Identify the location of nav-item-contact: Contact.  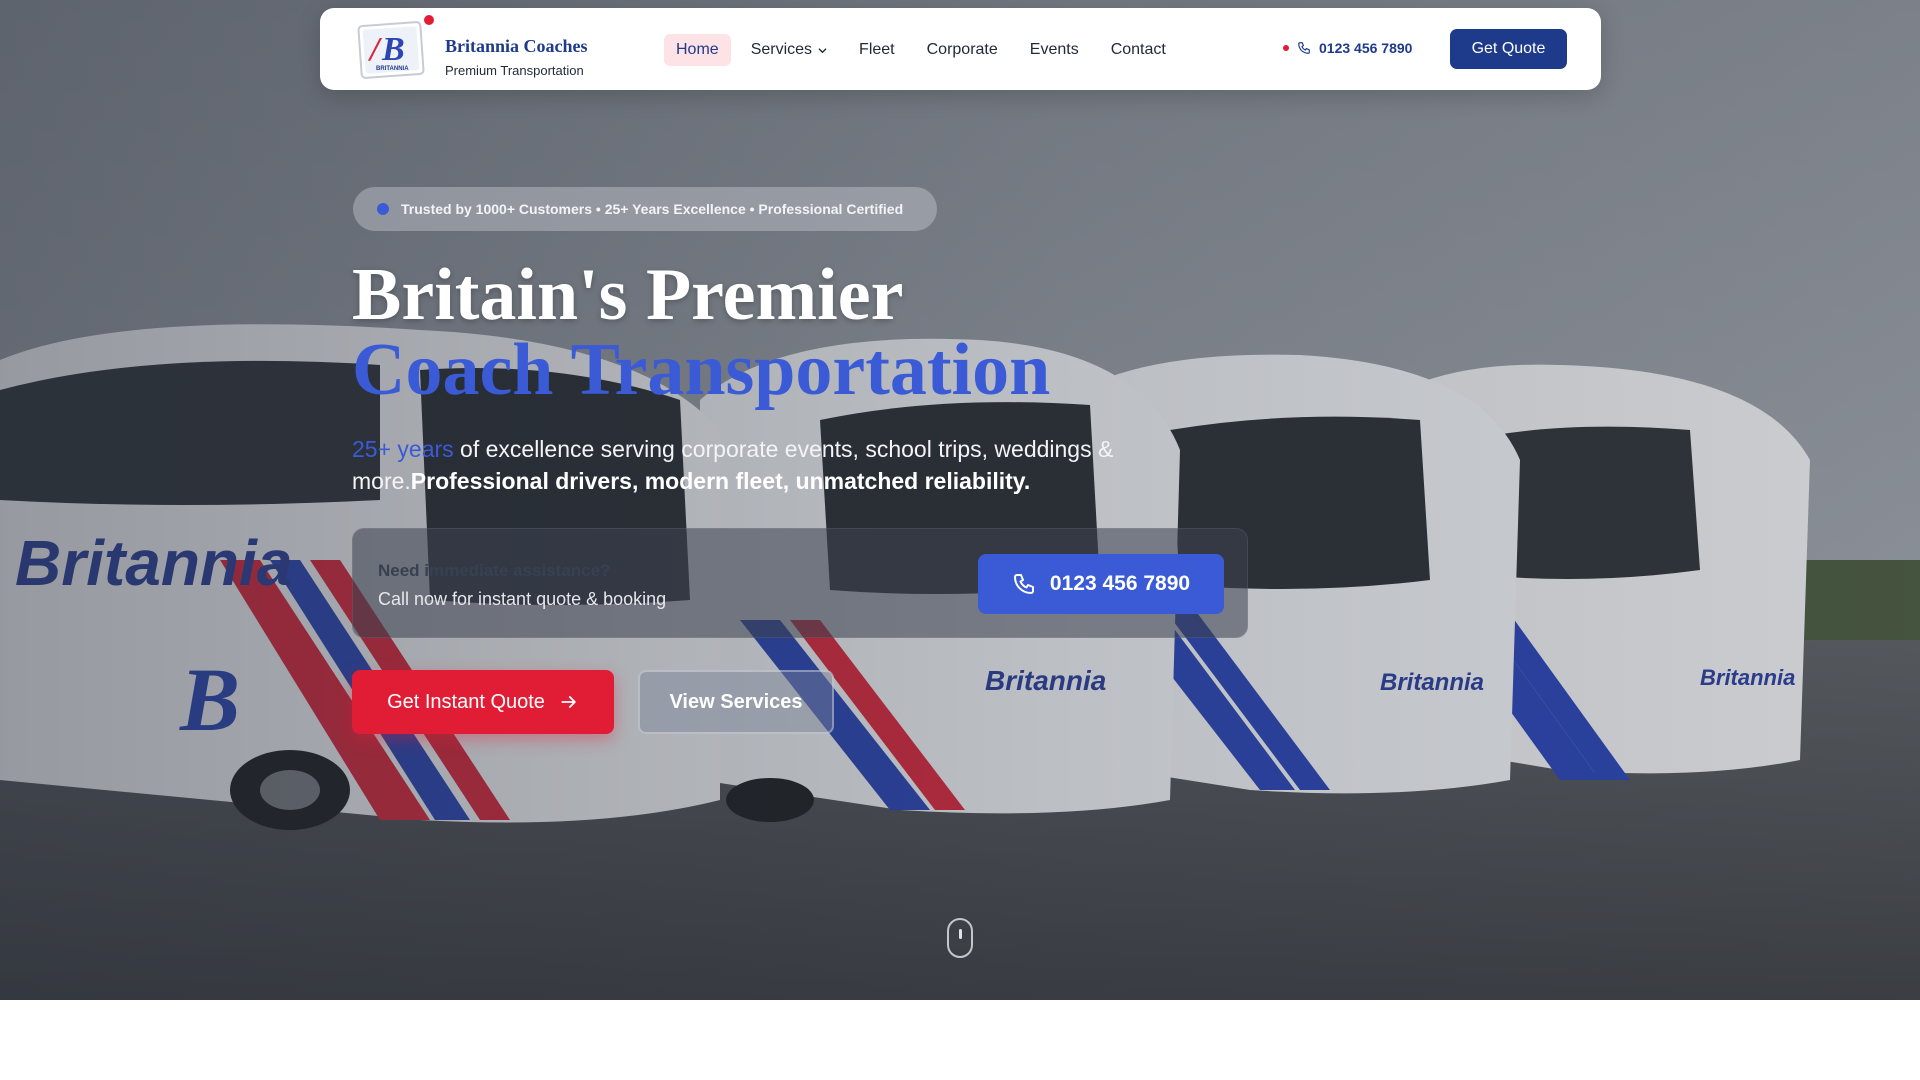
(1138, 50).